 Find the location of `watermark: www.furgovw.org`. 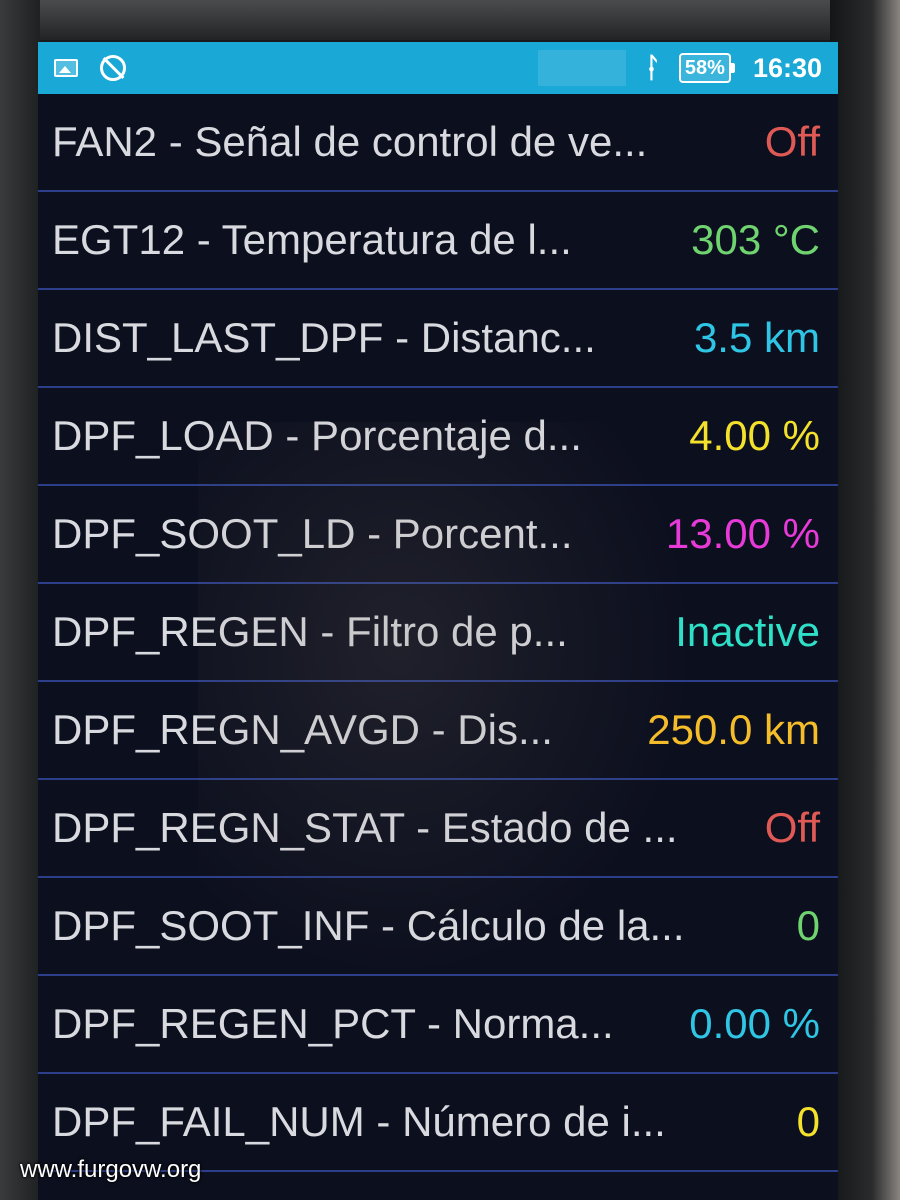

watermark: www.furgovw.org is located at coordinates (111, 1169).